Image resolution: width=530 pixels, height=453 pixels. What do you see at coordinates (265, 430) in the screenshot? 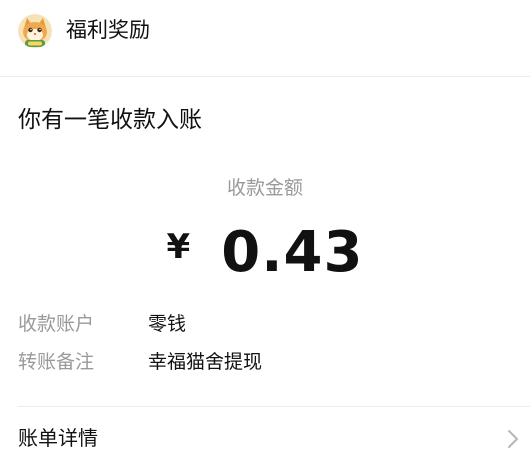
I see `bill-details-link: 账单详情` at bounding box center [265, 430].